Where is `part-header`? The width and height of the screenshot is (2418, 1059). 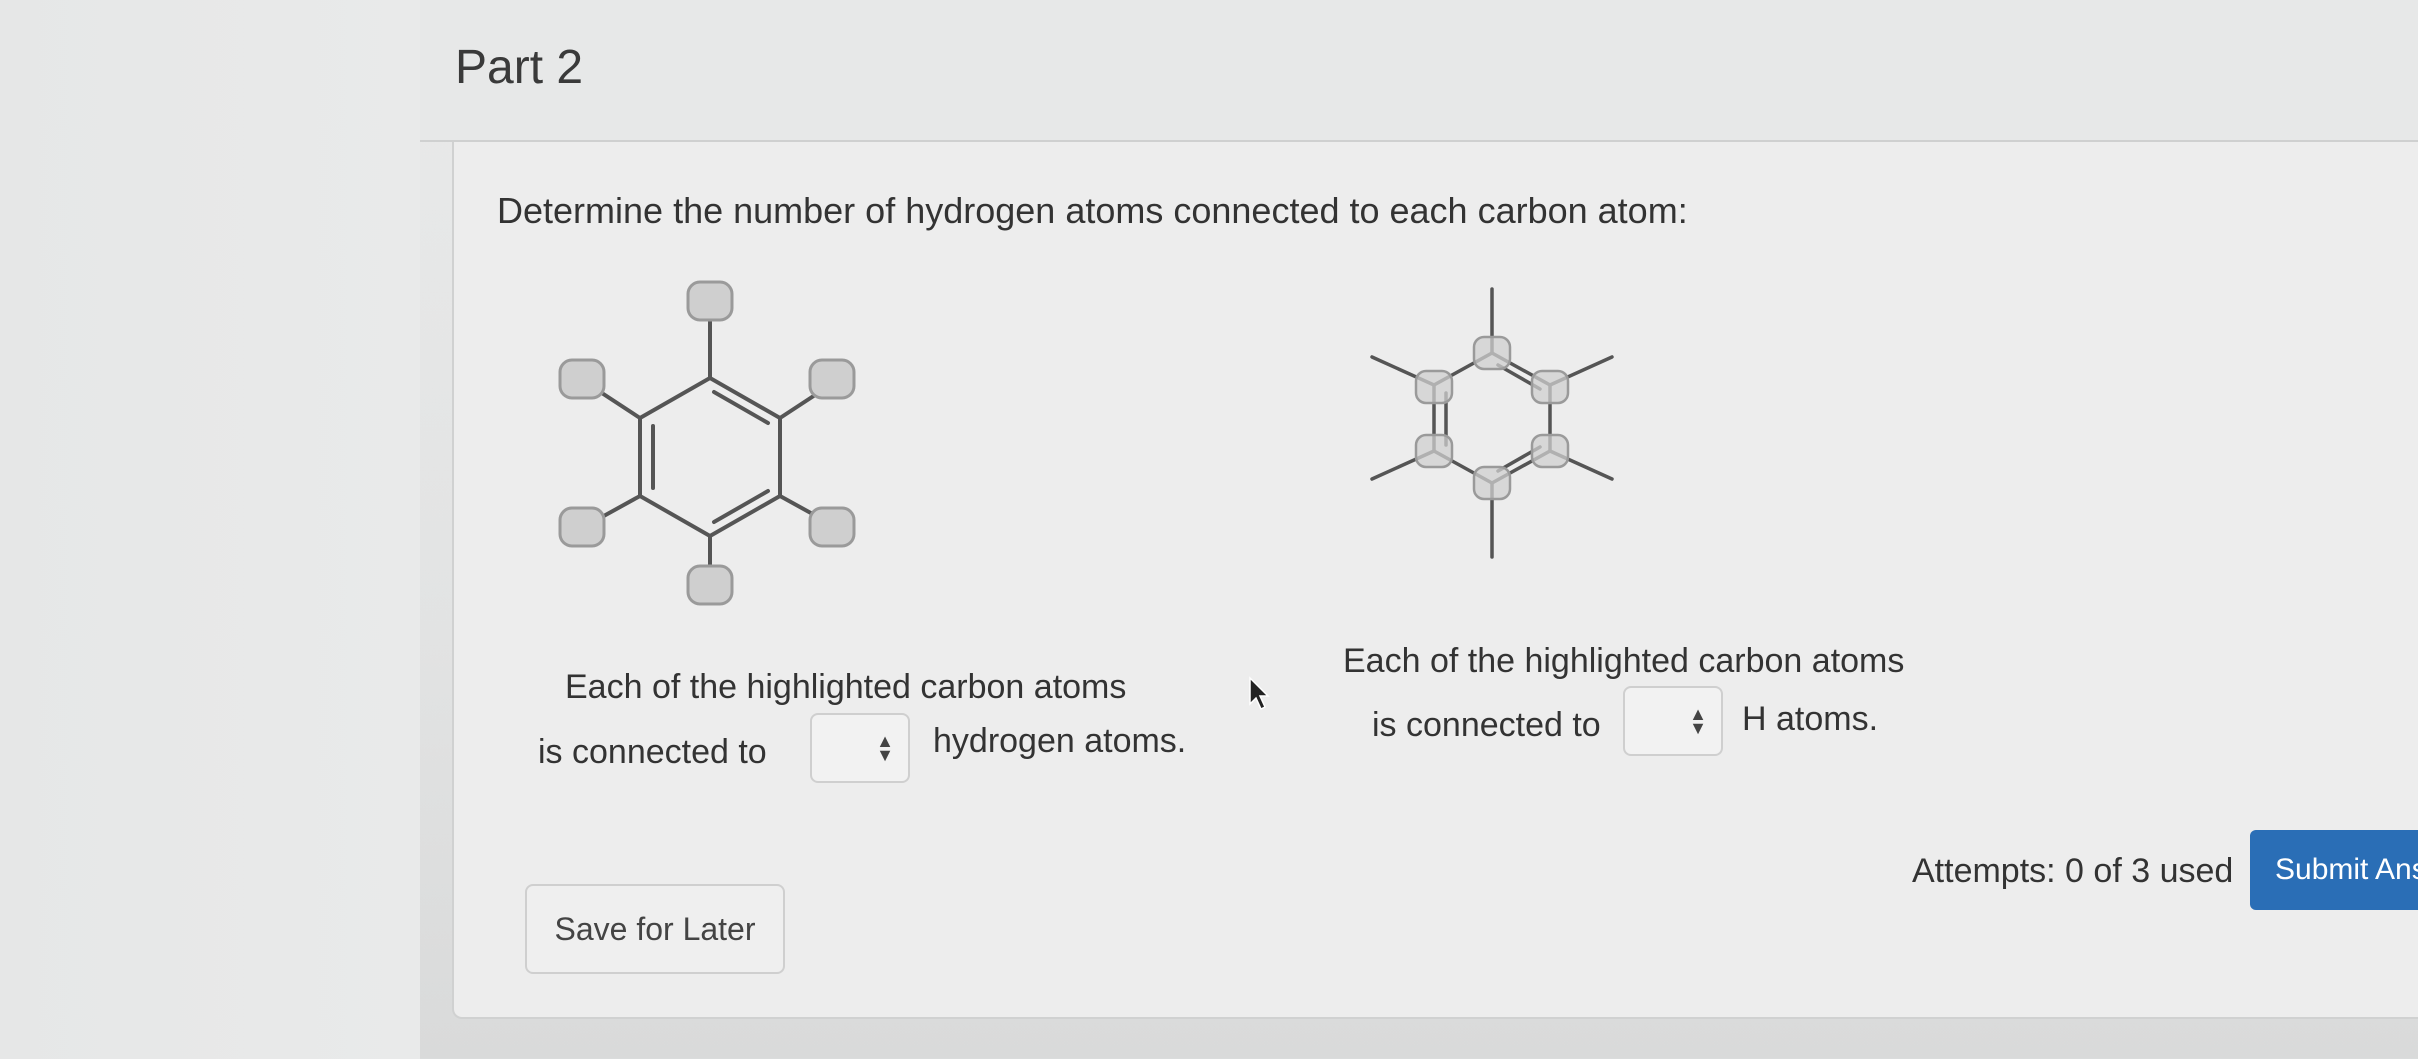 part-header is located at coordinates (1419, 71).